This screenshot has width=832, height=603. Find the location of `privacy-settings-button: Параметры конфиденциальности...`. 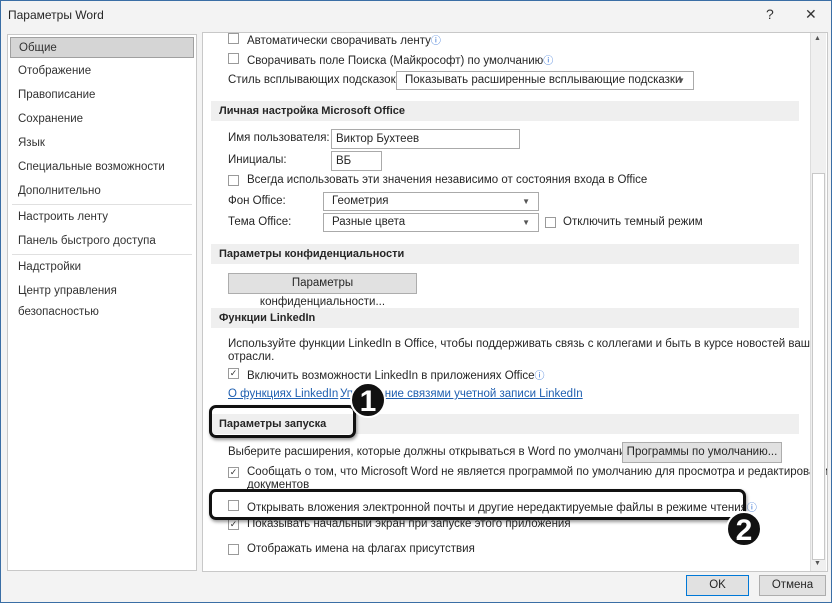

privacy-settings-button: Параметры конфиденциальности... is located at coordinates (322, 290).